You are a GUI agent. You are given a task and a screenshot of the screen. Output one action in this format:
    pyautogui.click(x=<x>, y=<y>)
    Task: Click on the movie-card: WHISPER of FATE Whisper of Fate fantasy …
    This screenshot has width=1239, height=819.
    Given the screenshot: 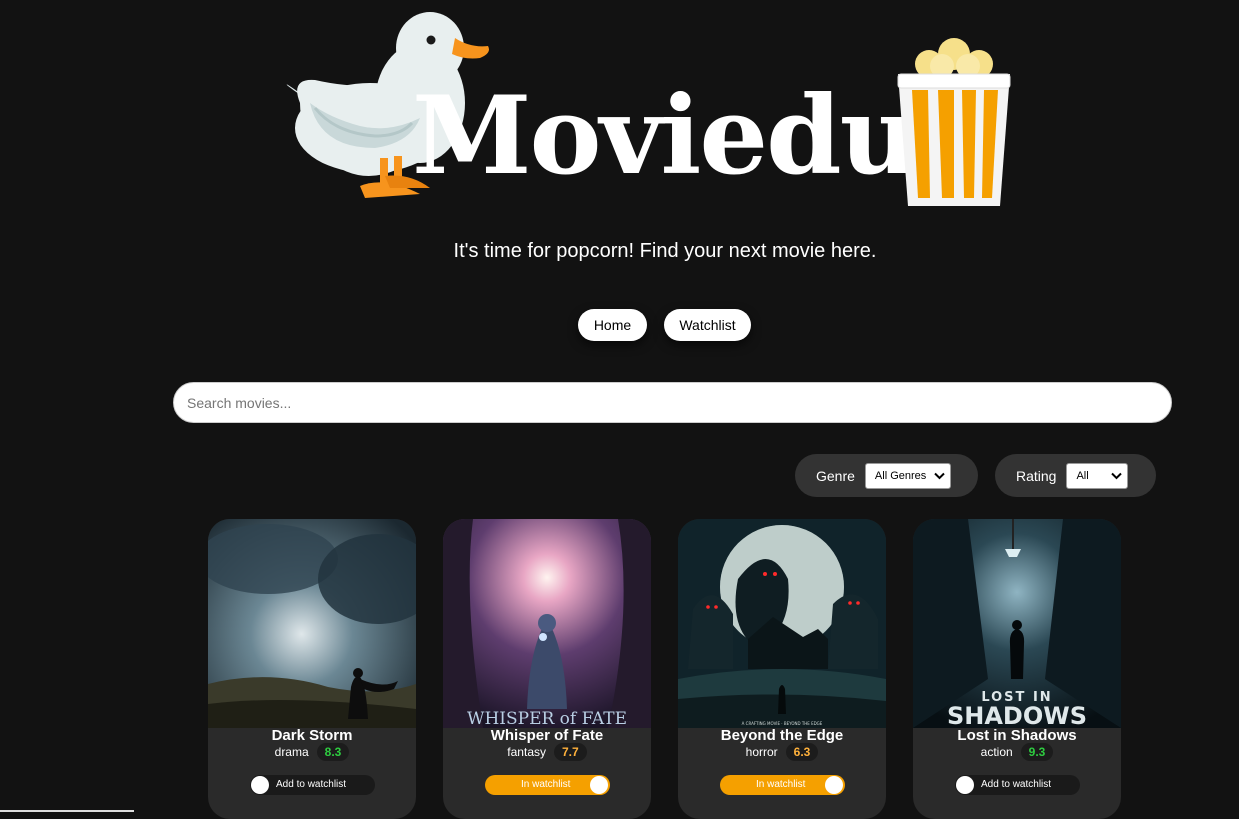 What is the action you would take?
    pyautogui.click(x=547, y=669)
    